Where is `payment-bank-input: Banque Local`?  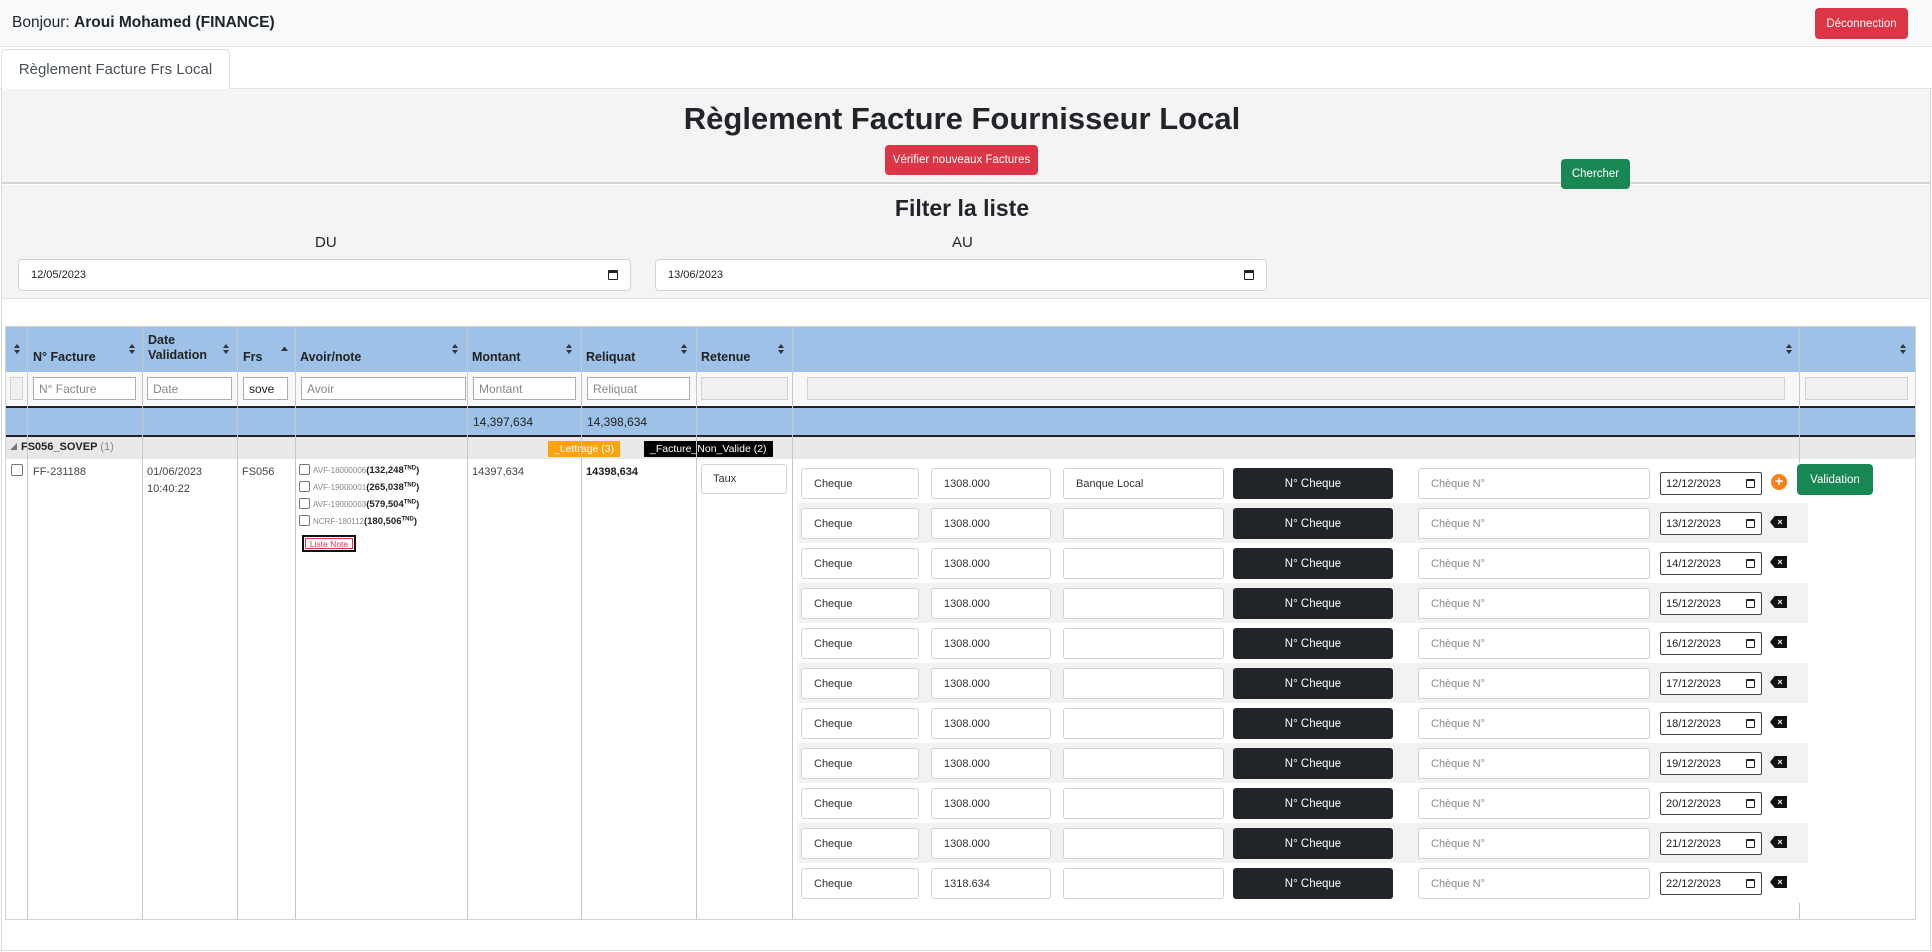
payment-bank-input: Banque Local is located at coordinates (1143, 483).